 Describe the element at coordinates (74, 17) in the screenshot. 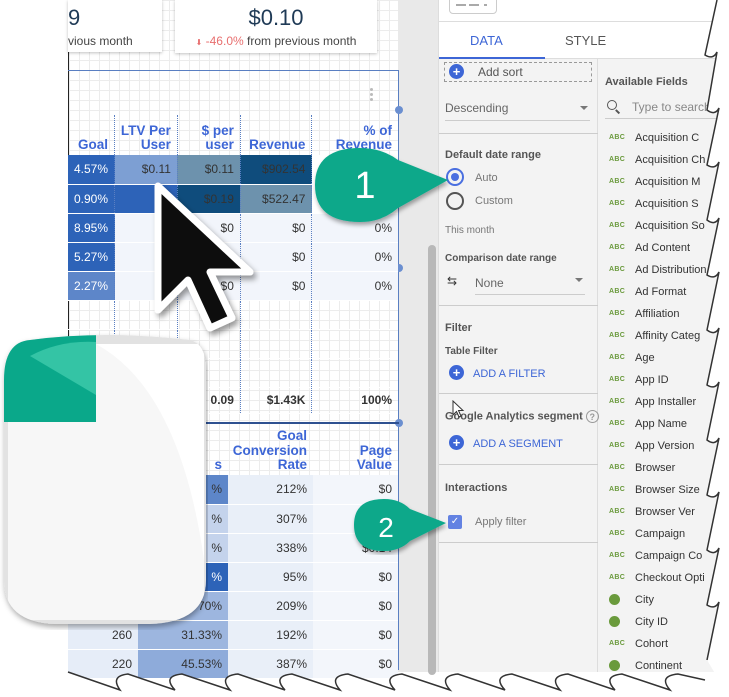

I see `scorecard-value: 9` at that location.